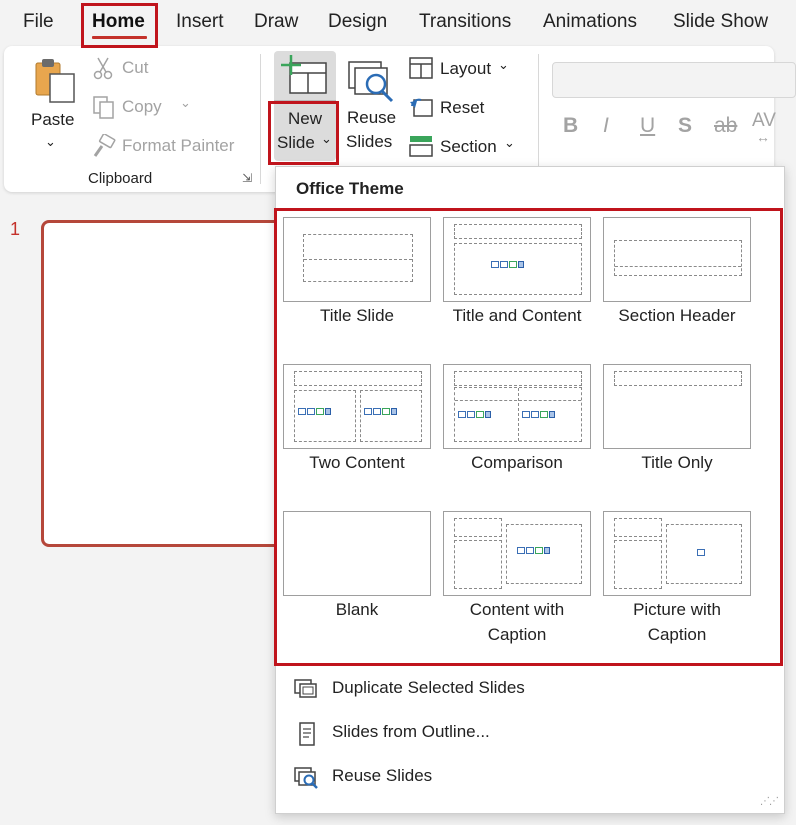  What do you see at coordinates (357, 609) in the screenshot?
I see `layout-label: Blank` at bounding box center [357, 609].